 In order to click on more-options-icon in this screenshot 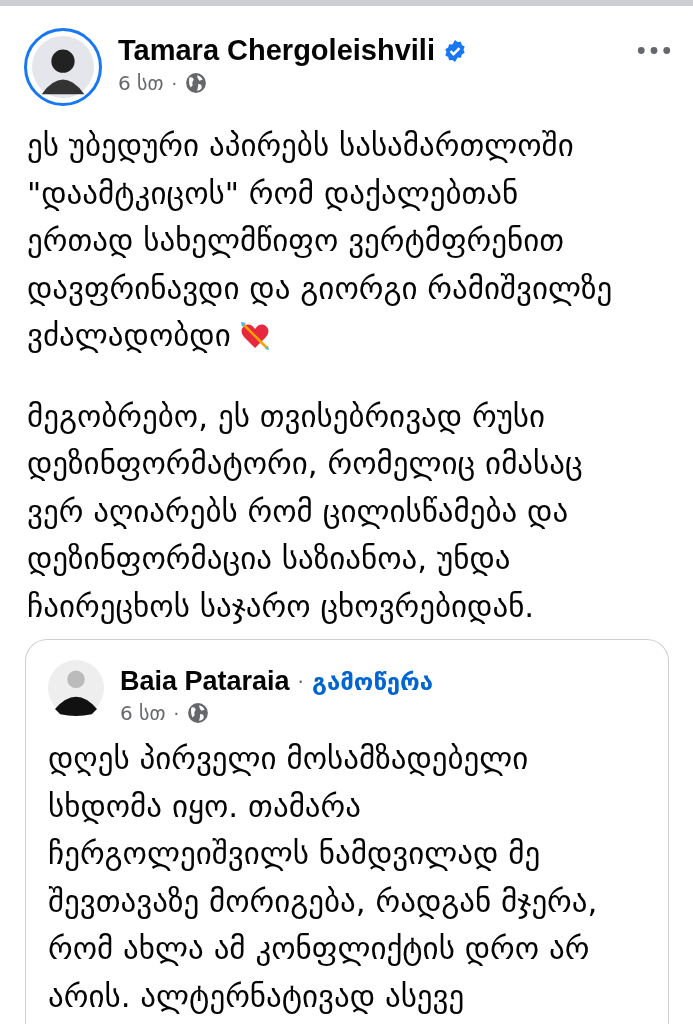, I will do `click(654, 50)`.